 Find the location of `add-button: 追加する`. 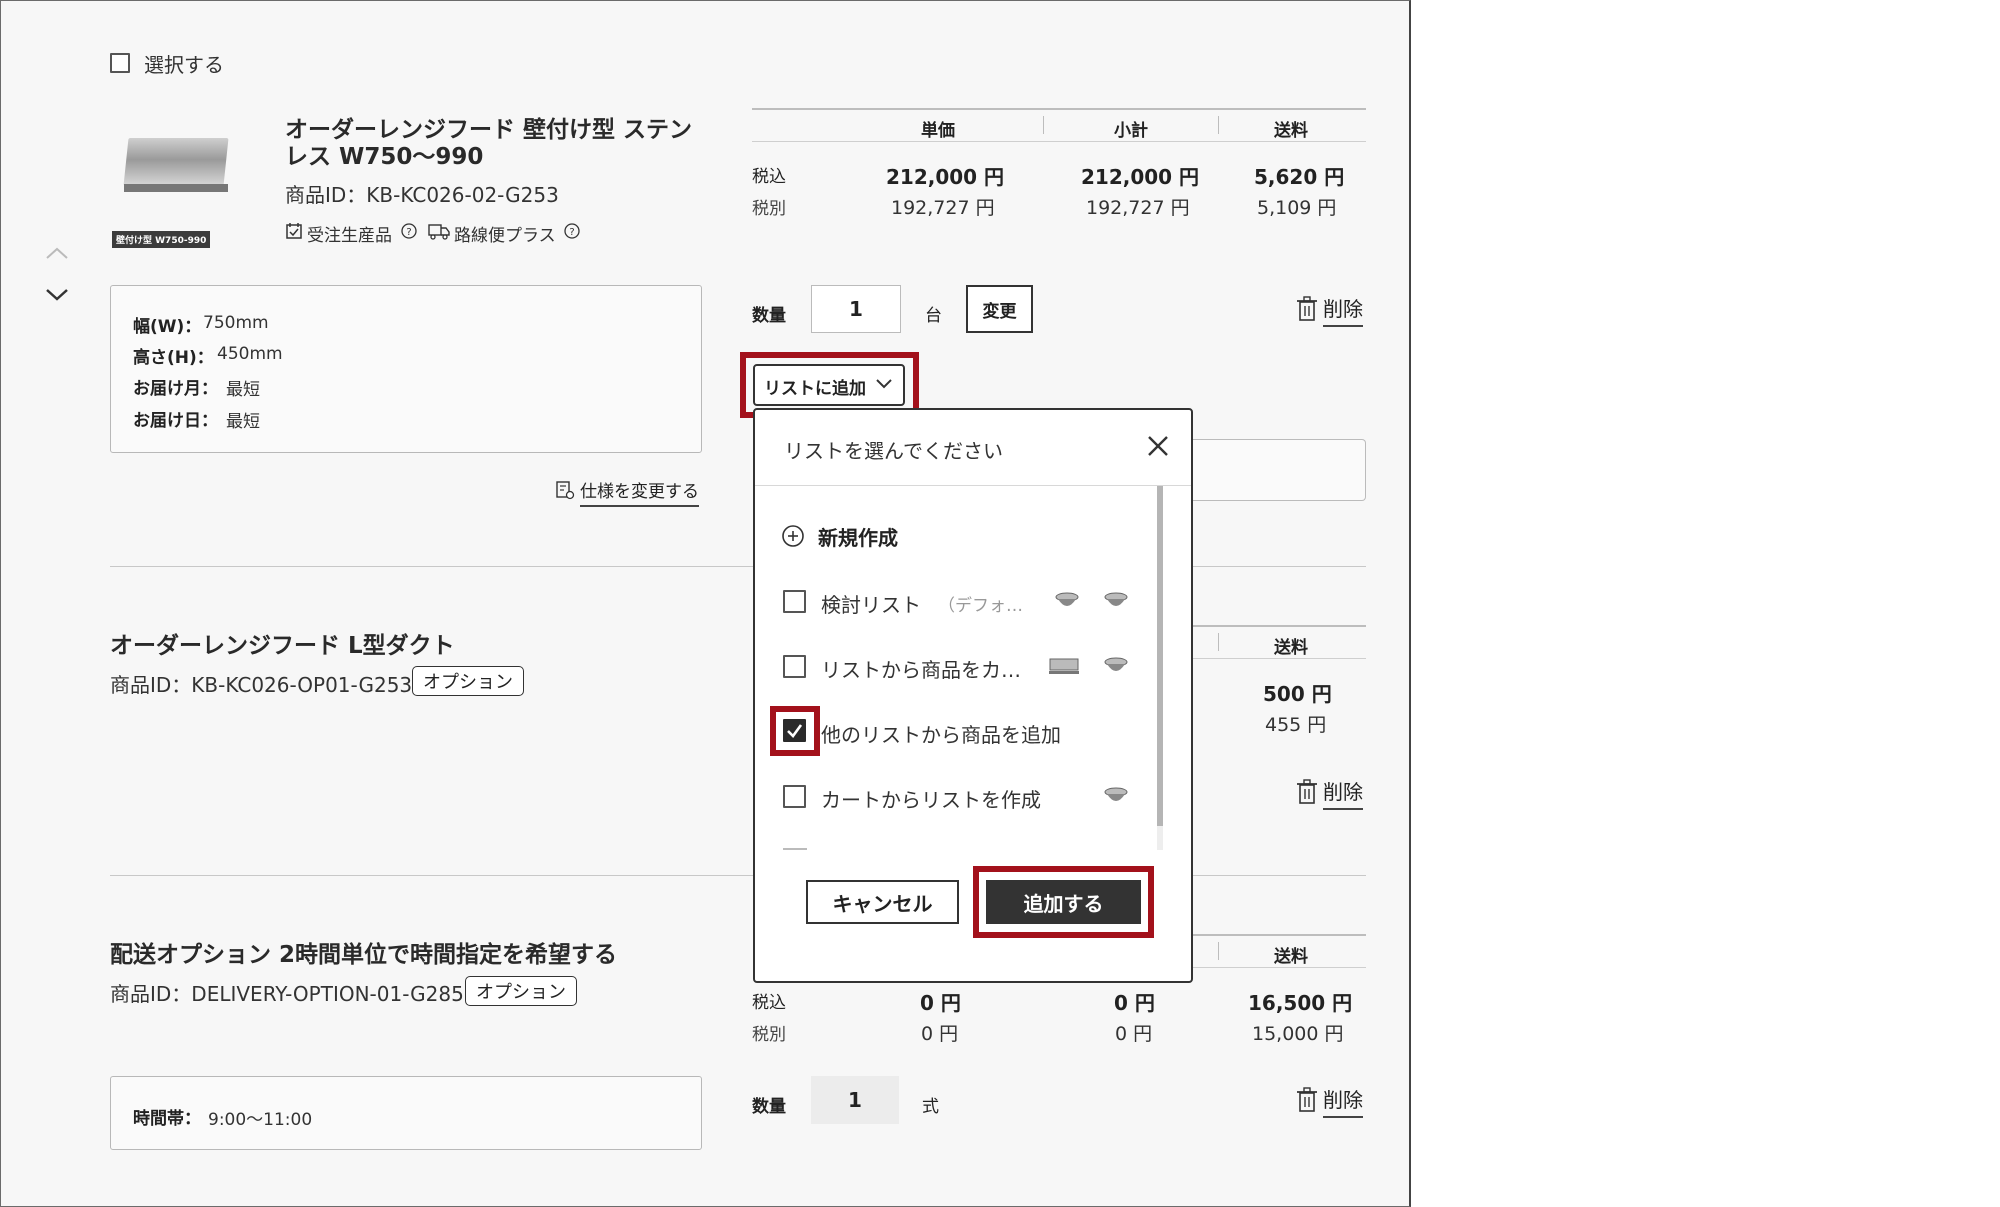

add-button: 追加する is located at coordinates (1063, 902).